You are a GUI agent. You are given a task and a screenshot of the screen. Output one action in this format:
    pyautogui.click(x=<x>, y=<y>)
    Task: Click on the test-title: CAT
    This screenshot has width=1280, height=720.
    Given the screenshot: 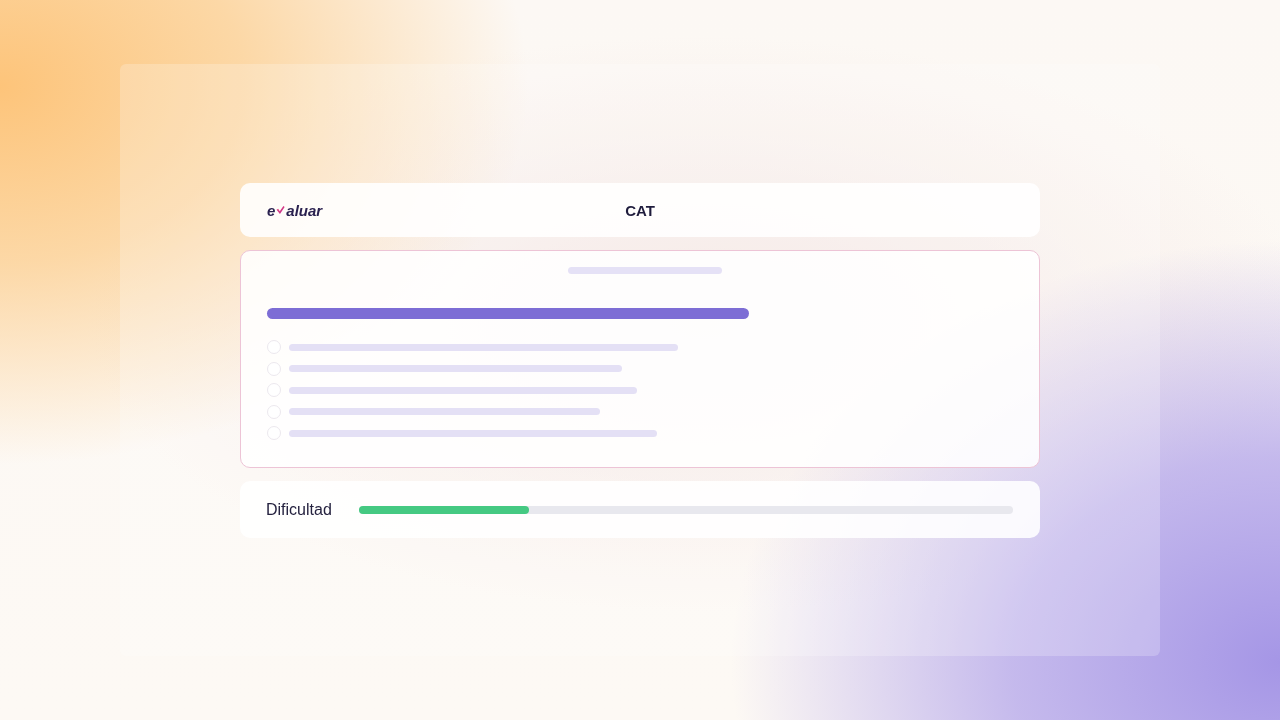 What is the action you would take?
    pyautogui.click(x=640, y=210)
    